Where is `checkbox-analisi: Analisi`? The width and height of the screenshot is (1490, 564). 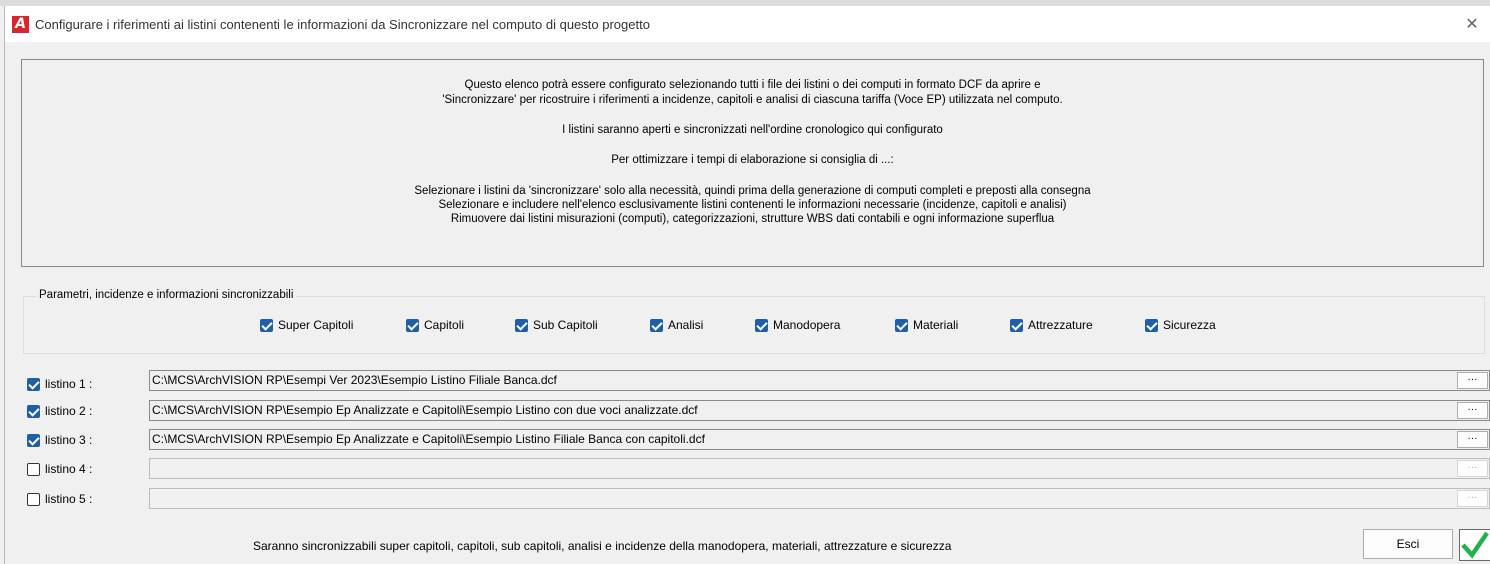
checkbox-analisi: Analisi is located at coordinates (676, 325).